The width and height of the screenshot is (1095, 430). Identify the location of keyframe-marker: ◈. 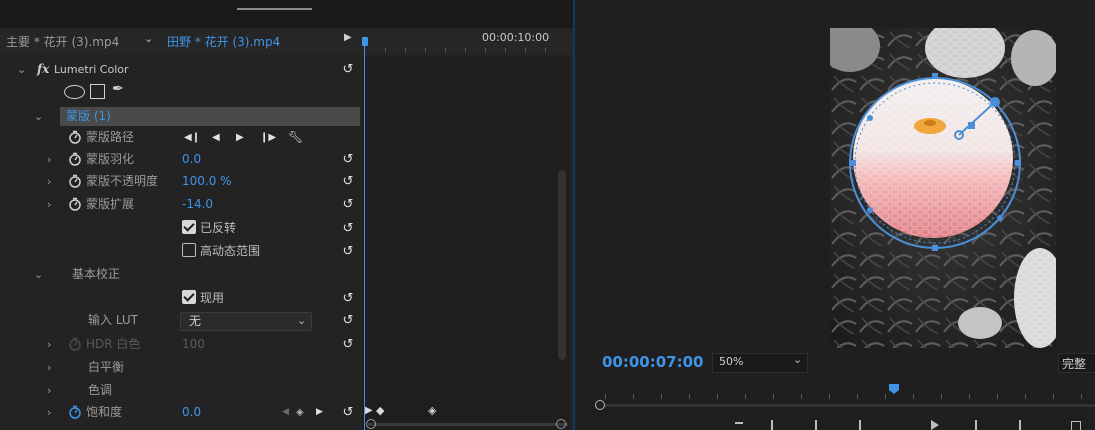
(432, 410).